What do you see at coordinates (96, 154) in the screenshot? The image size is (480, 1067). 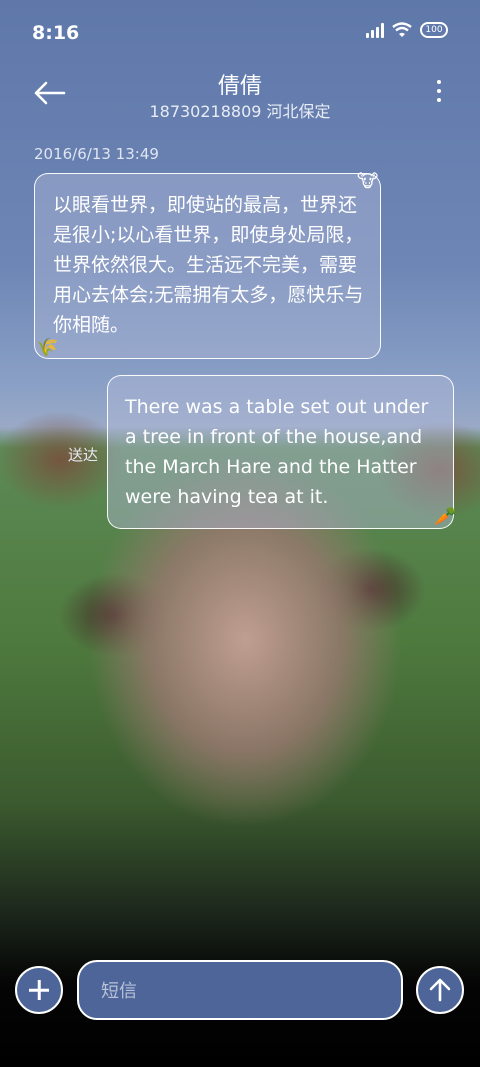 I see `message-timestamp: 2016/6/13 13:49` at bounding box center [96, 154].